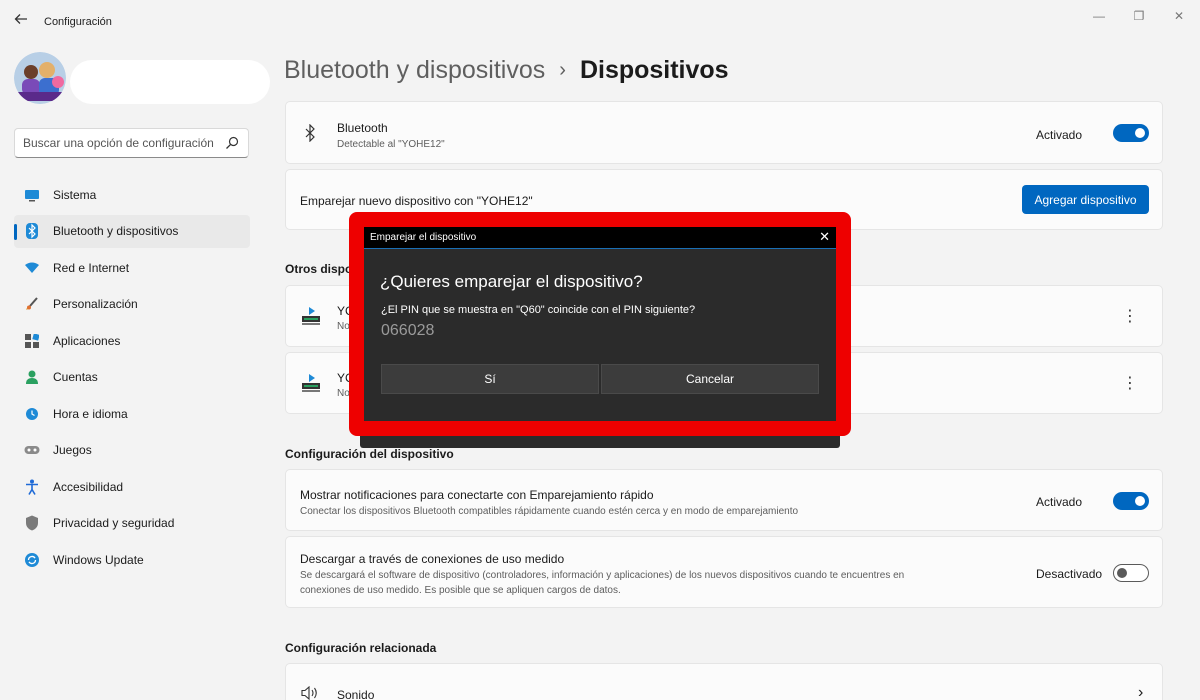 The image size is (1200, 700). I want to click on sidebar-item-privacidad: Privacidad y seguridad, so click(132, 523).